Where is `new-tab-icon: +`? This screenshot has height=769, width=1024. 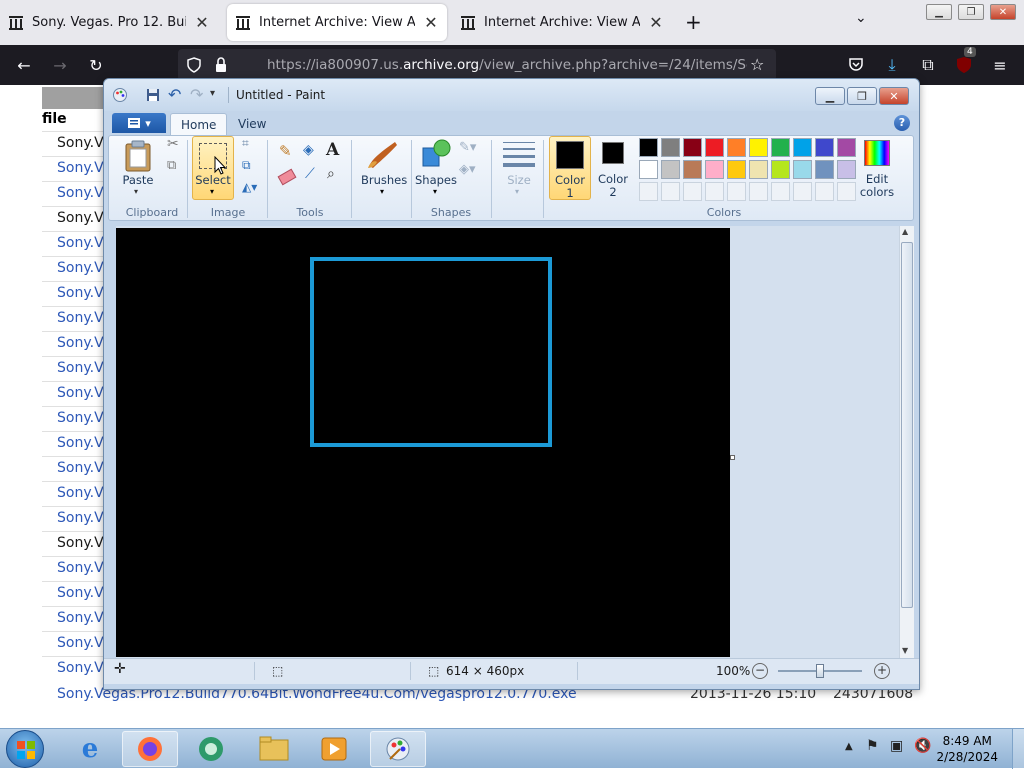
new-tab-icon: + is located at coordinates (693, 22).